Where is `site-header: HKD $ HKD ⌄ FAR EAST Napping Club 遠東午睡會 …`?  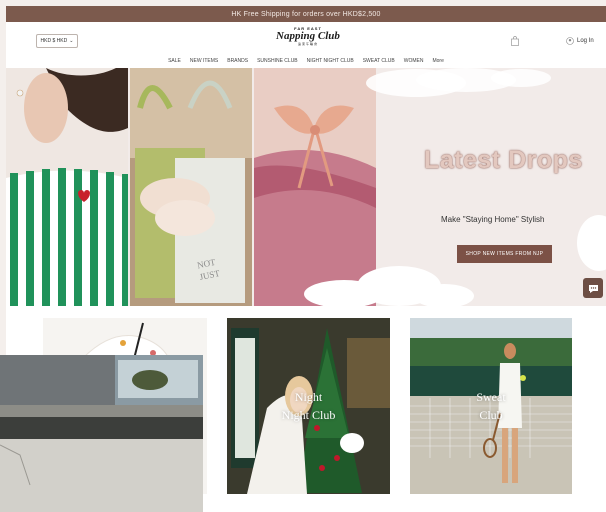 site-header: HKD $ HKD ⌄ FAR EAST Napping Club 遠東午睡會 … is located at coordinates (306, 45).